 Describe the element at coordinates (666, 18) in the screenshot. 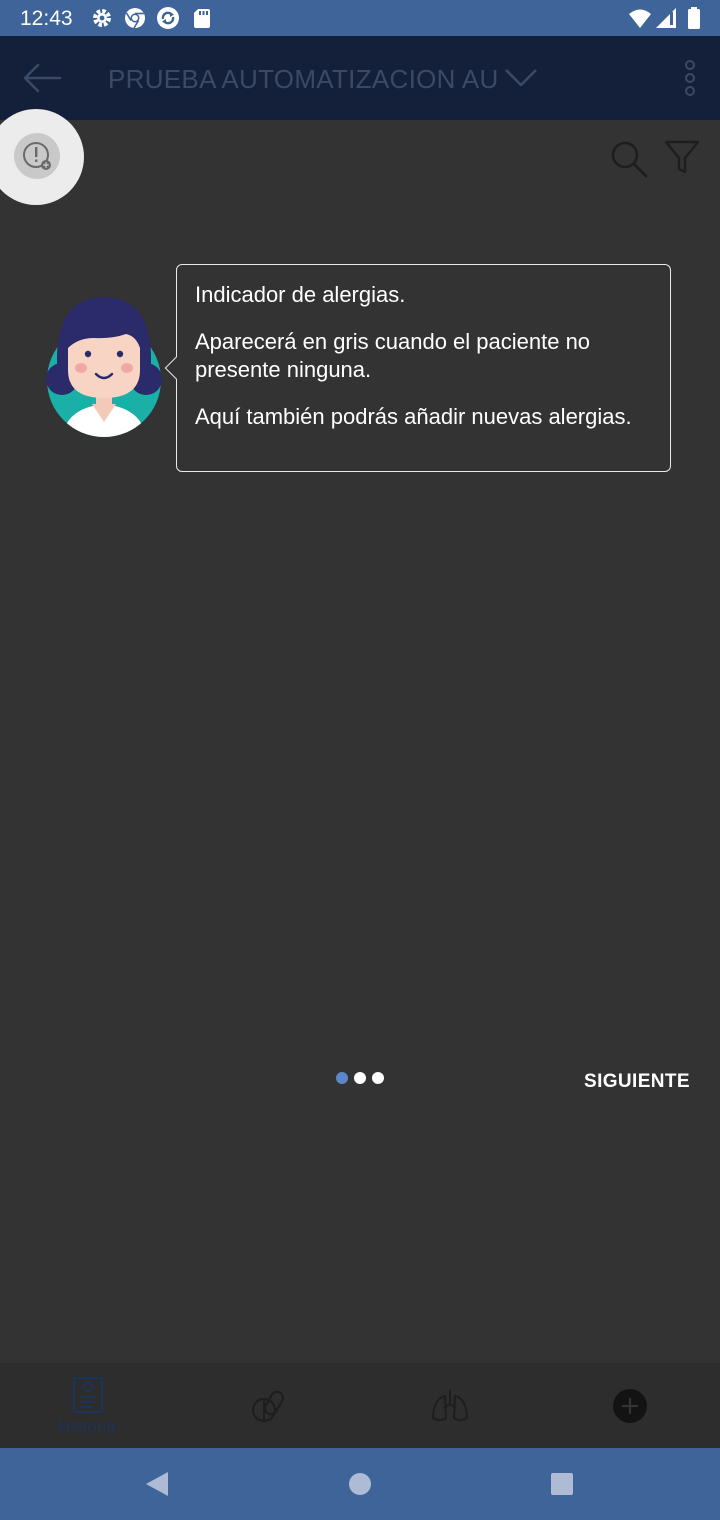

I see `signal-icon` at that location.